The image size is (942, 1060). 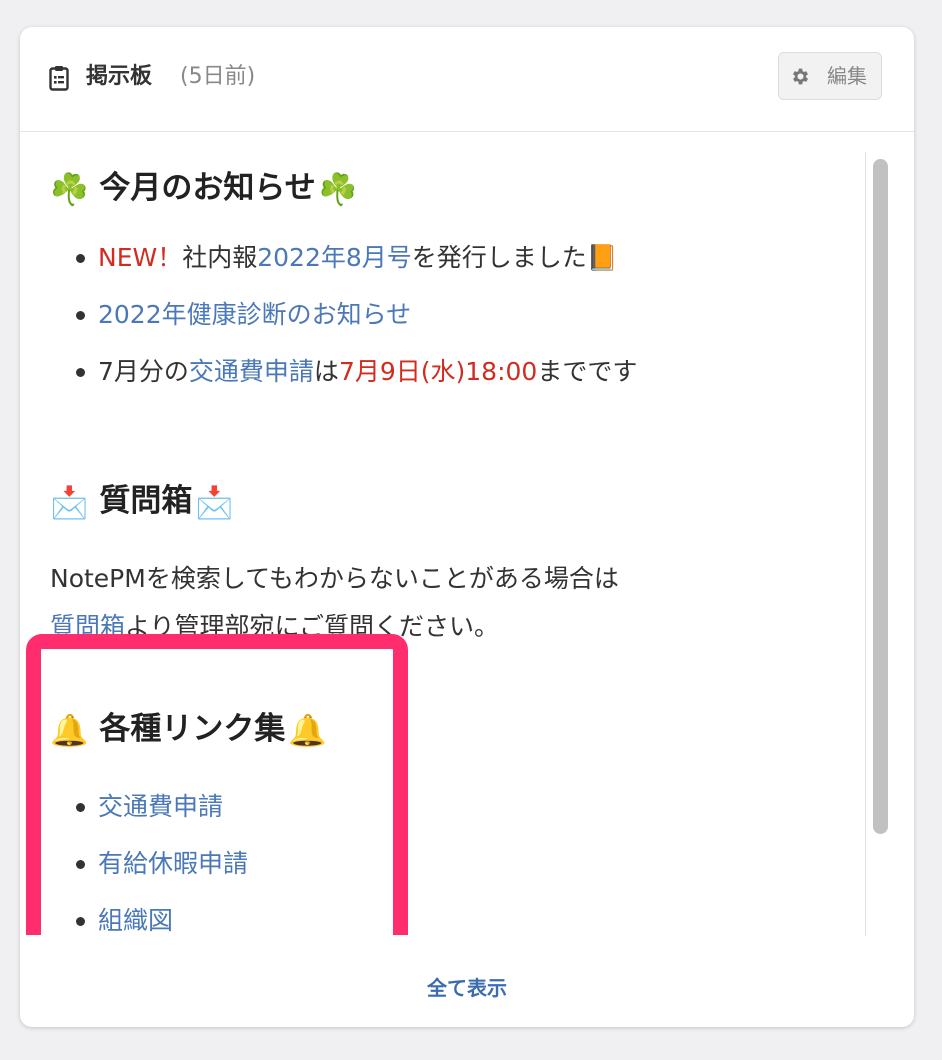 I want to click on board-updated-age: (5日前), so click(x=218, y=76).